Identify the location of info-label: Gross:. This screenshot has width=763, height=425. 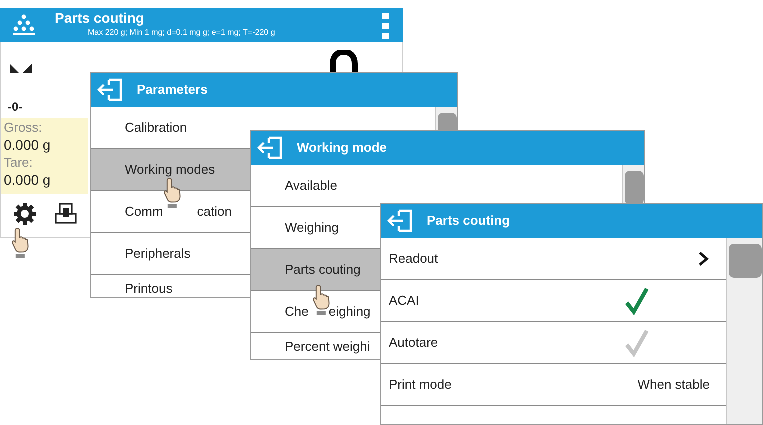
(24, 128).